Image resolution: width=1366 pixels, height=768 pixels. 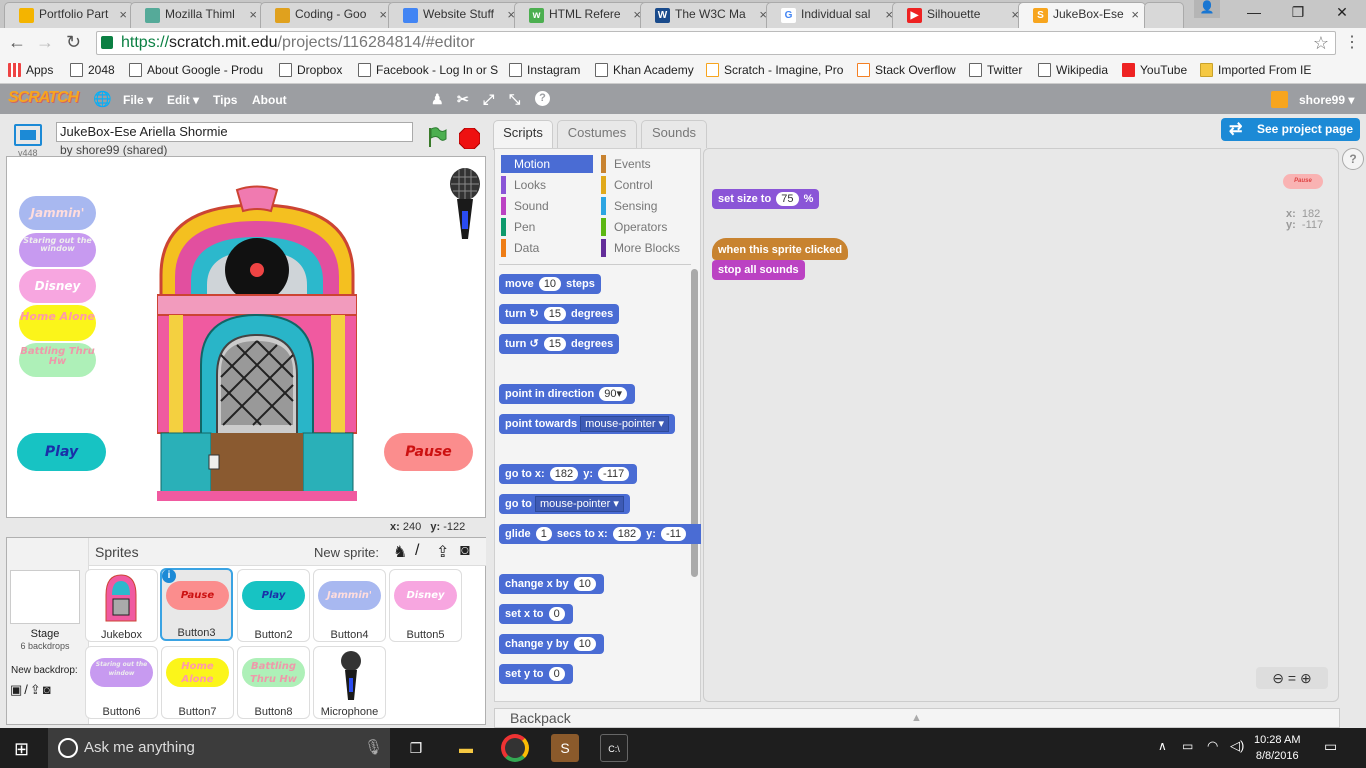 I want to click on bookmark-item: Khan Academy, so click(x=644, y=70).